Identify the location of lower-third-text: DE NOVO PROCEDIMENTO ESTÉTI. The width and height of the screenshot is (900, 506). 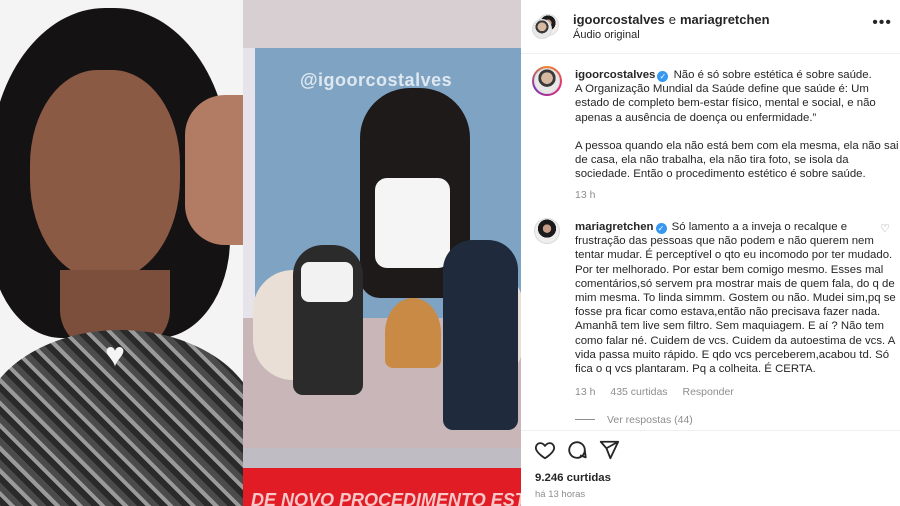
(386, 498).